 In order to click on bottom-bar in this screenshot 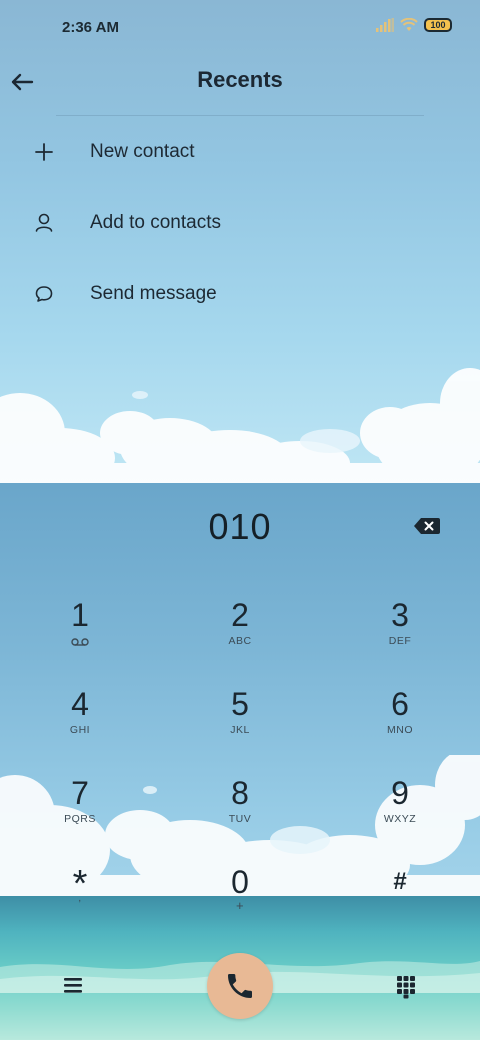, I will do `click(240, 986)`.